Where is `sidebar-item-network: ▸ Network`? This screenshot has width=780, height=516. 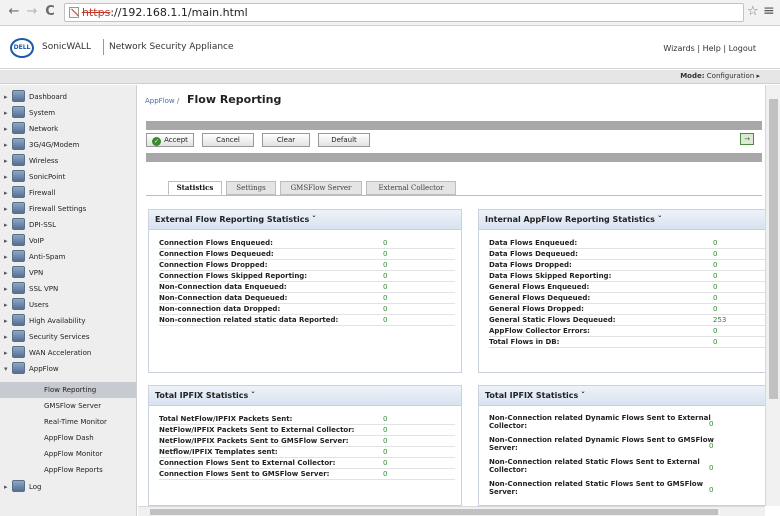
sidebar-item-network: ▸ Network is located at coordinates (69, 129).